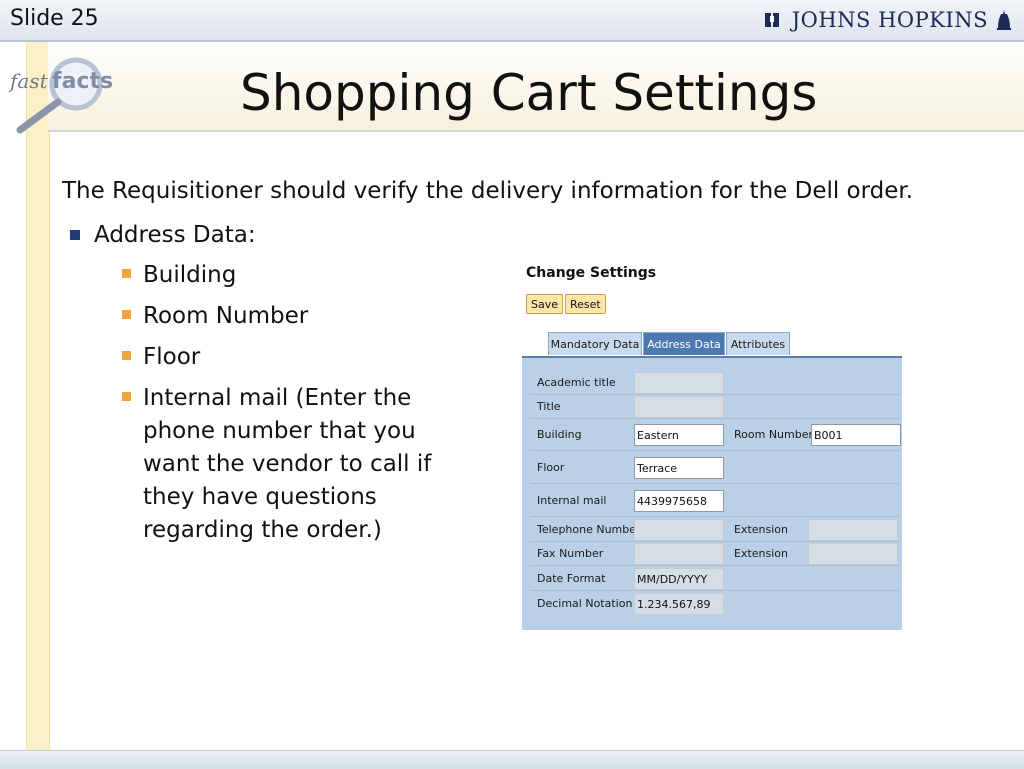 Image resolution: width=1024 pixels, height=769 pixels. What do you see at coordinates (529, 93) in the screenshot?
I see `slide-title: Shopping Cart Settings` at bounding box center [529, 93].